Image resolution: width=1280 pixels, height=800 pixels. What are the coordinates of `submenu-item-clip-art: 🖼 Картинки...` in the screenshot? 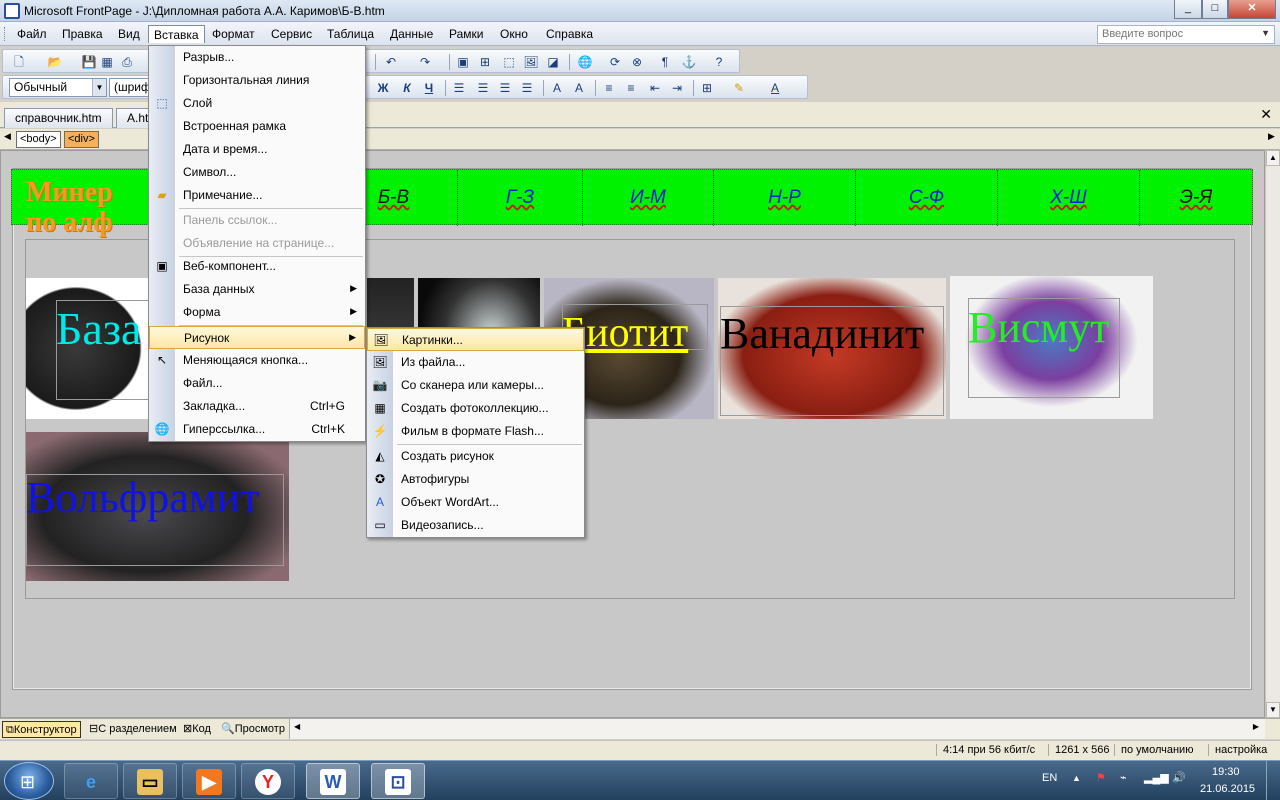 It's located at (475, 339).